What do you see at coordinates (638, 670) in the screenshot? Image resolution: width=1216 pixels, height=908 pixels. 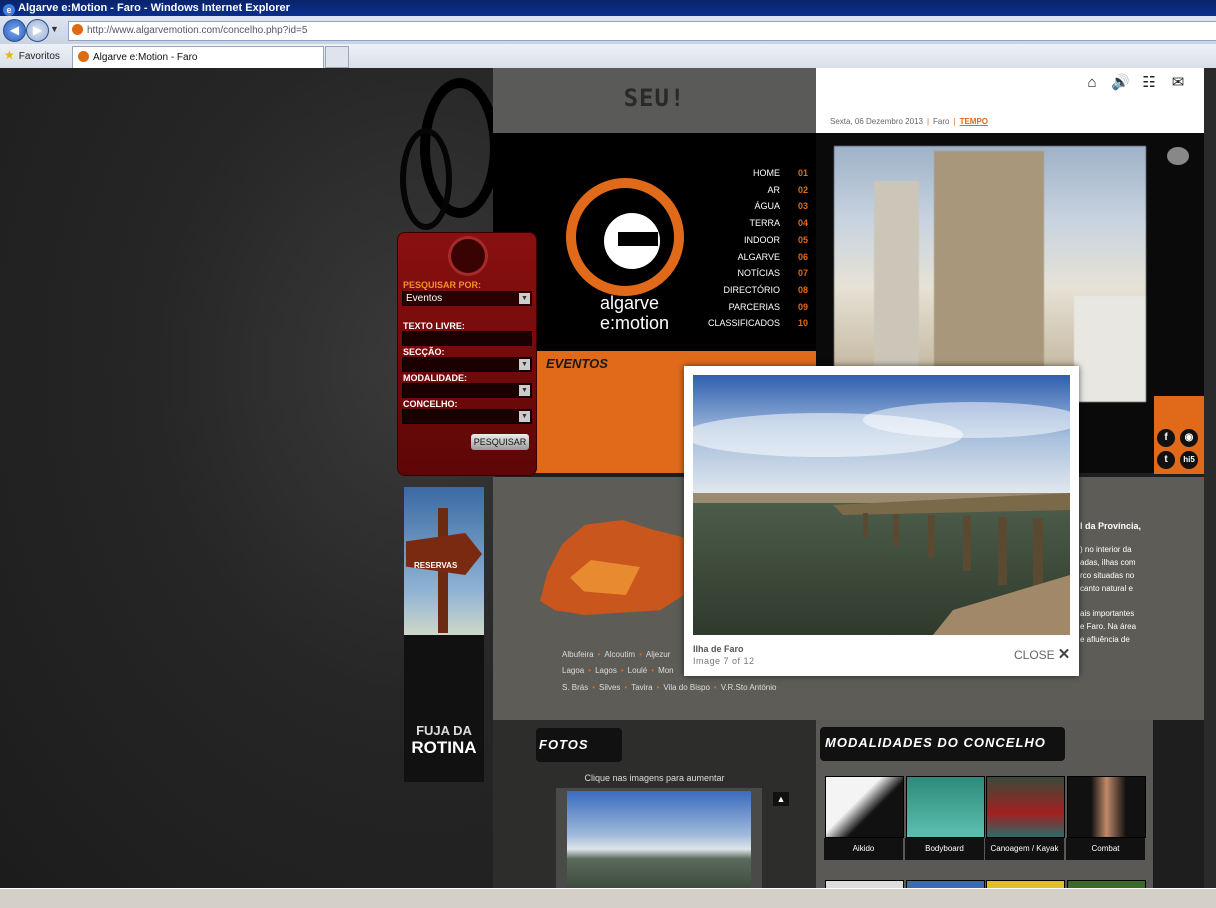 I see `county-link: Loulé` at bounding box center [638, 670].